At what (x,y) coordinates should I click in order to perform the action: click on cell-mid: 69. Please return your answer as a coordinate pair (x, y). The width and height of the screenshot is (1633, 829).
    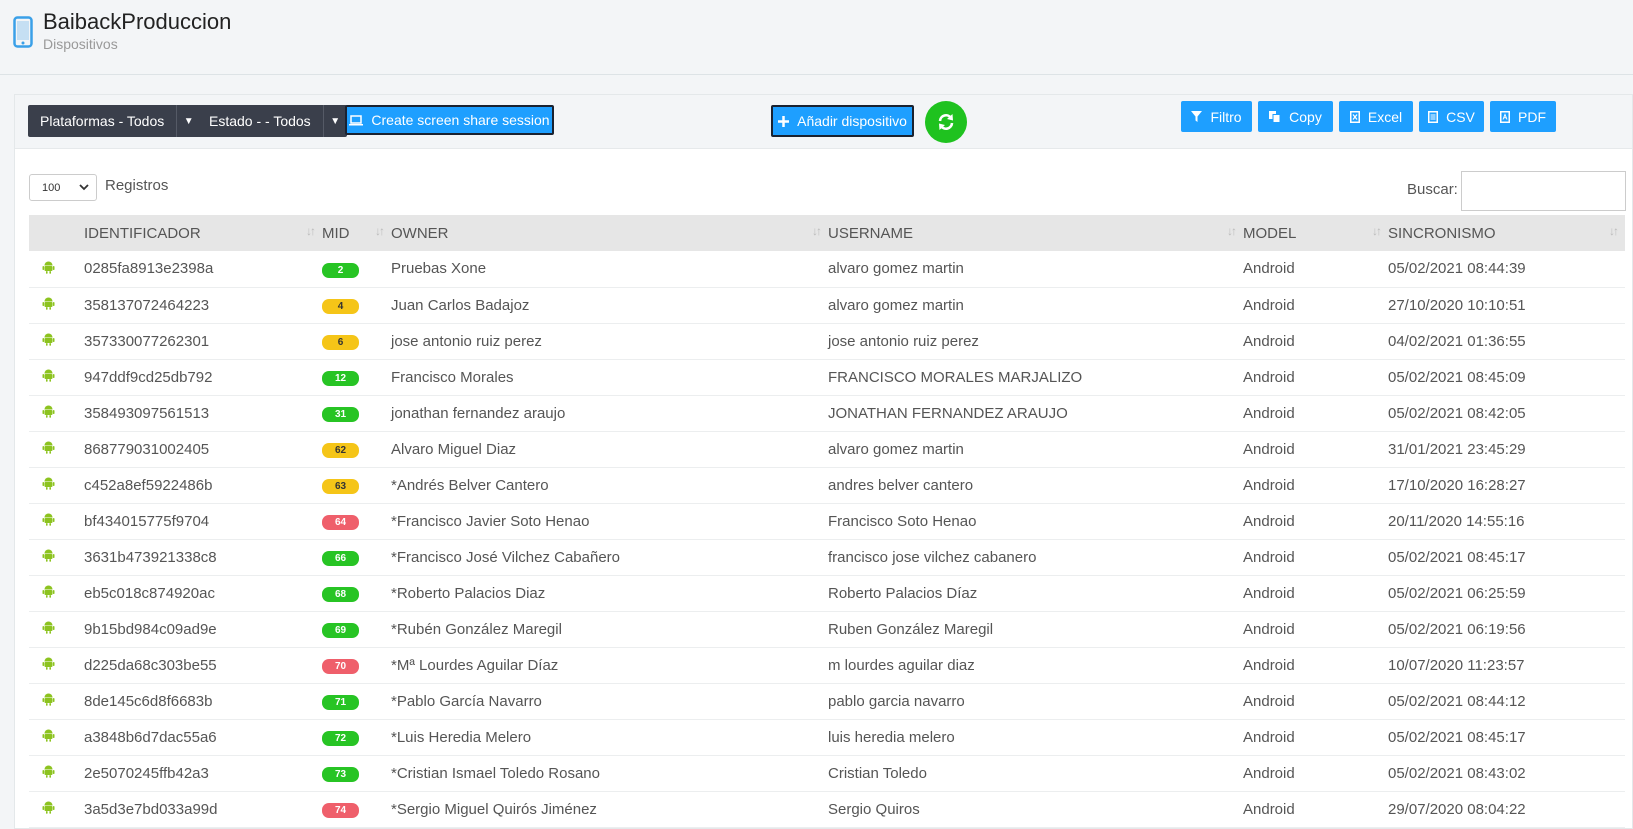
    Looking at the image, I should click on (356, 629).